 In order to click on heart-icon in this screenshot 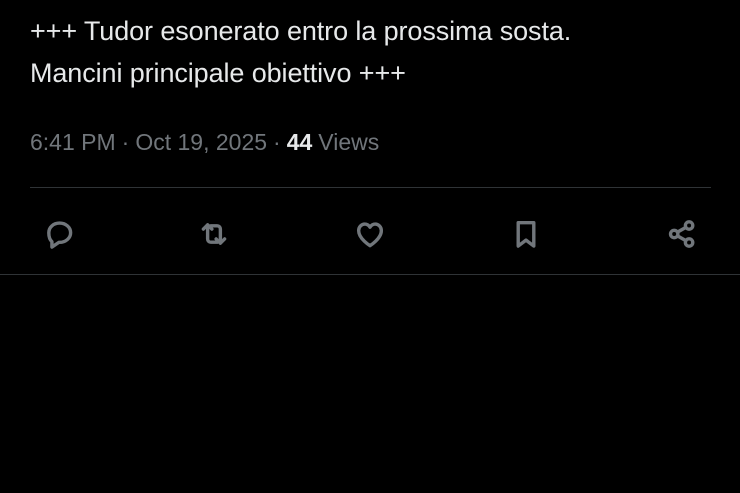, I will do `click(370, 235)`.